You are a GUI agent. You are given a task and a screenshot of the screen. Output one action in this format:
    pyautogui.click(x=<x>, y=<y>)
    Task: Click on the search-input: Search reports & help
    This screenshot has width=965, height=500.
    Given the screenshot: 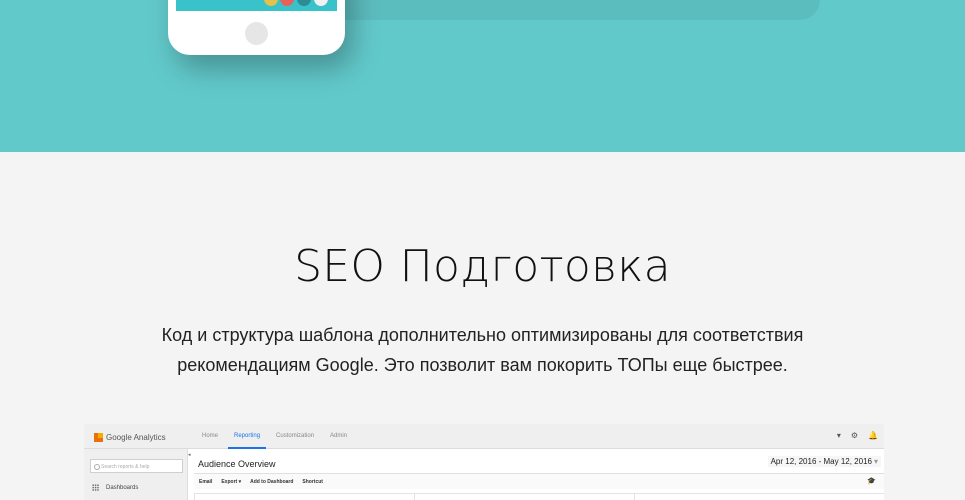 What is the action you would take?
    pyautogui.click(x=136, y=466)
    